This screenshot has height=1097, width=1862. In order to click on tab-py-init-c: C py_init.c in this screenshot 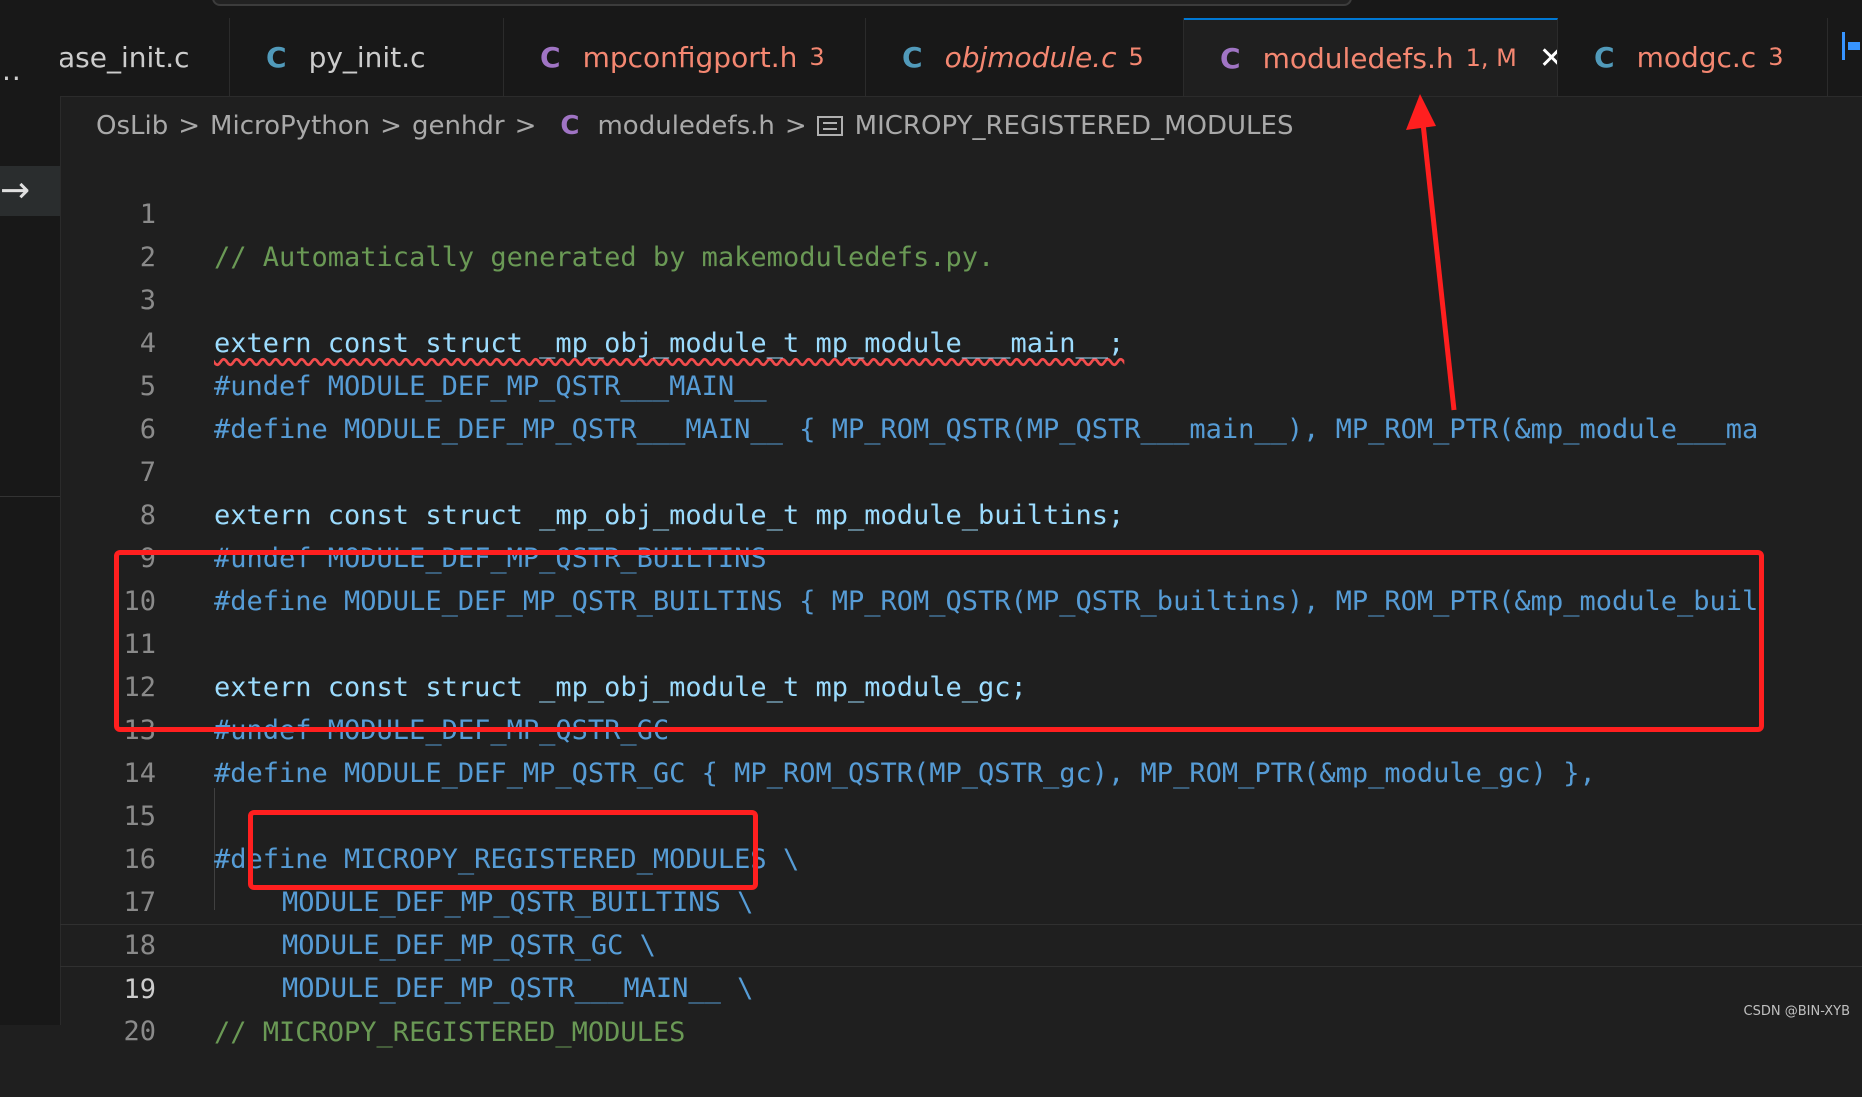, I will do `click(367, 57)`.